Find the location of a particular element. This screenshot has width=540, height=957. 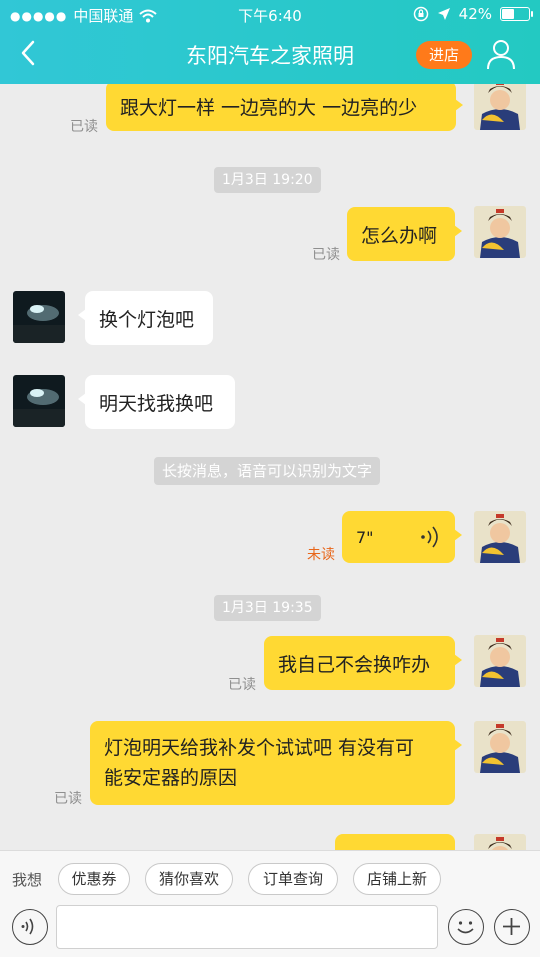

message-text: 怎么办啊 is located at coordinates (399, 235).